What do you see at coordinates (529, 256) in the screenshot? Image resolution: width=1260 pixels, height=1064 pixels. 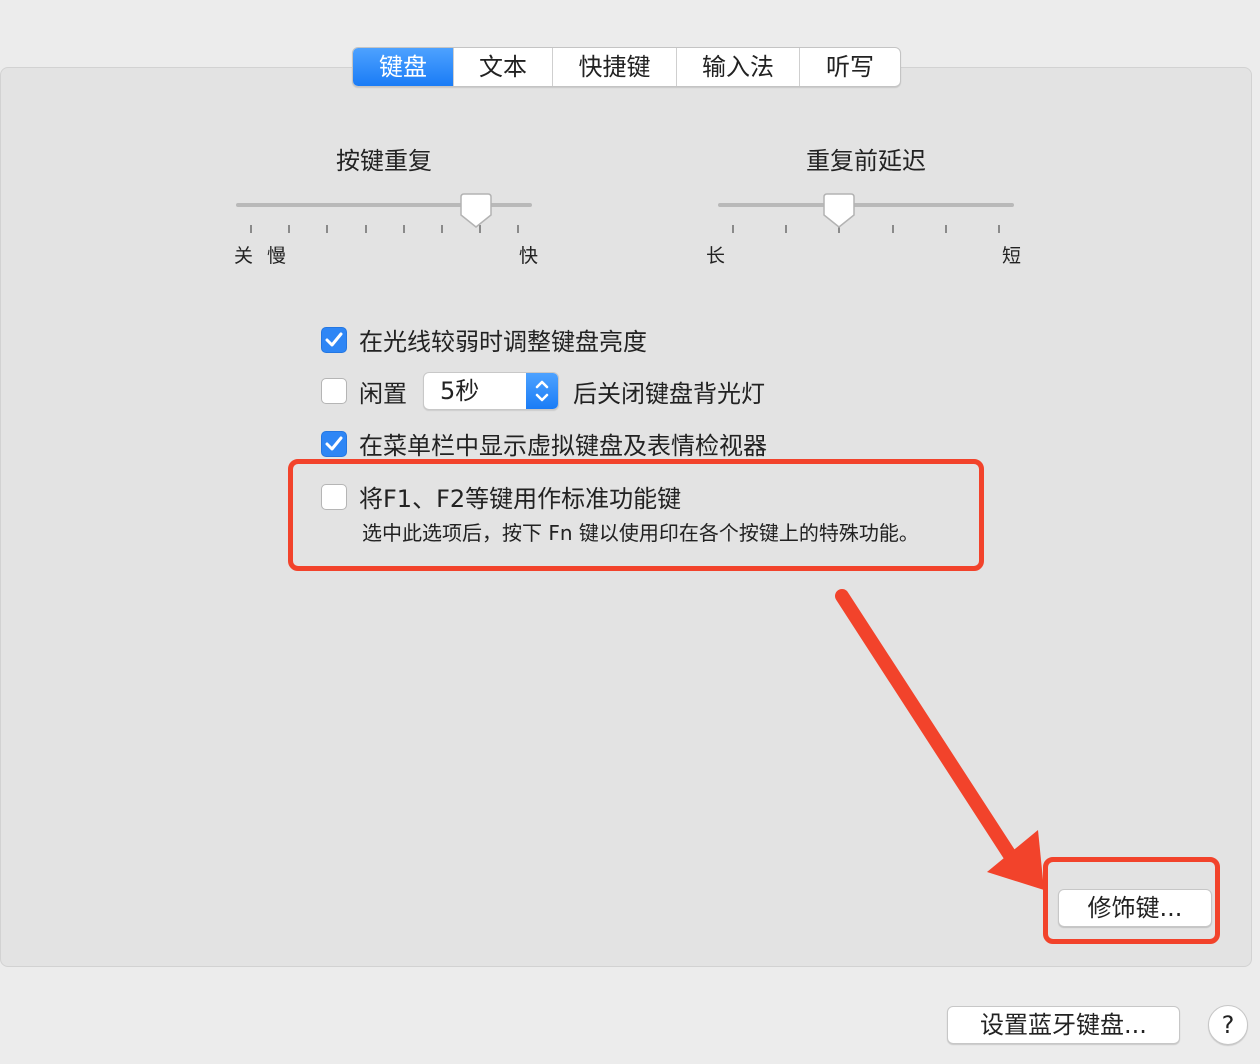 I see `key-repeat-fast-label: 快` at bounding box center [529, 256].